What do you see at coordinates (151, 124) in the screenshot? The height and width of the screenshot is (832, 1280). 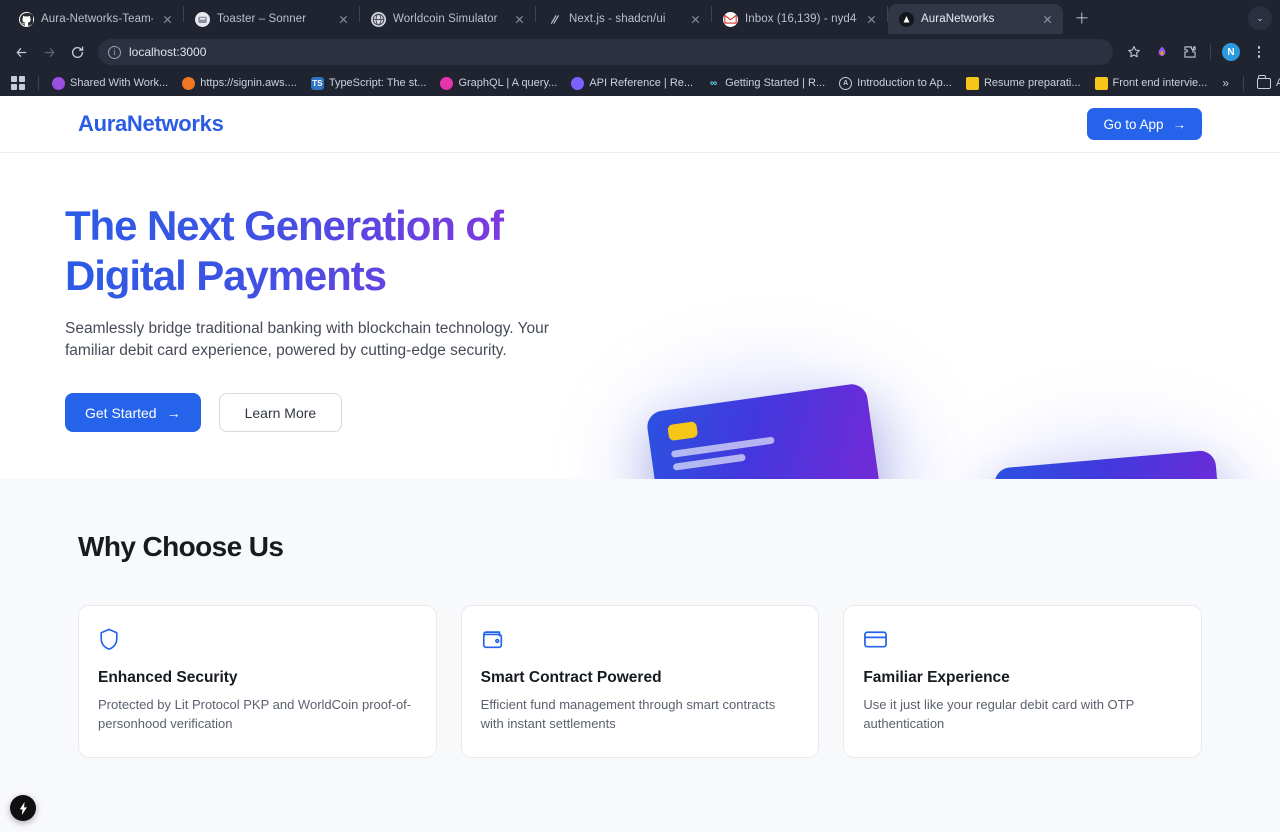 I see `brand-logo: AuraNetworks` at bounding box center [151, 124].